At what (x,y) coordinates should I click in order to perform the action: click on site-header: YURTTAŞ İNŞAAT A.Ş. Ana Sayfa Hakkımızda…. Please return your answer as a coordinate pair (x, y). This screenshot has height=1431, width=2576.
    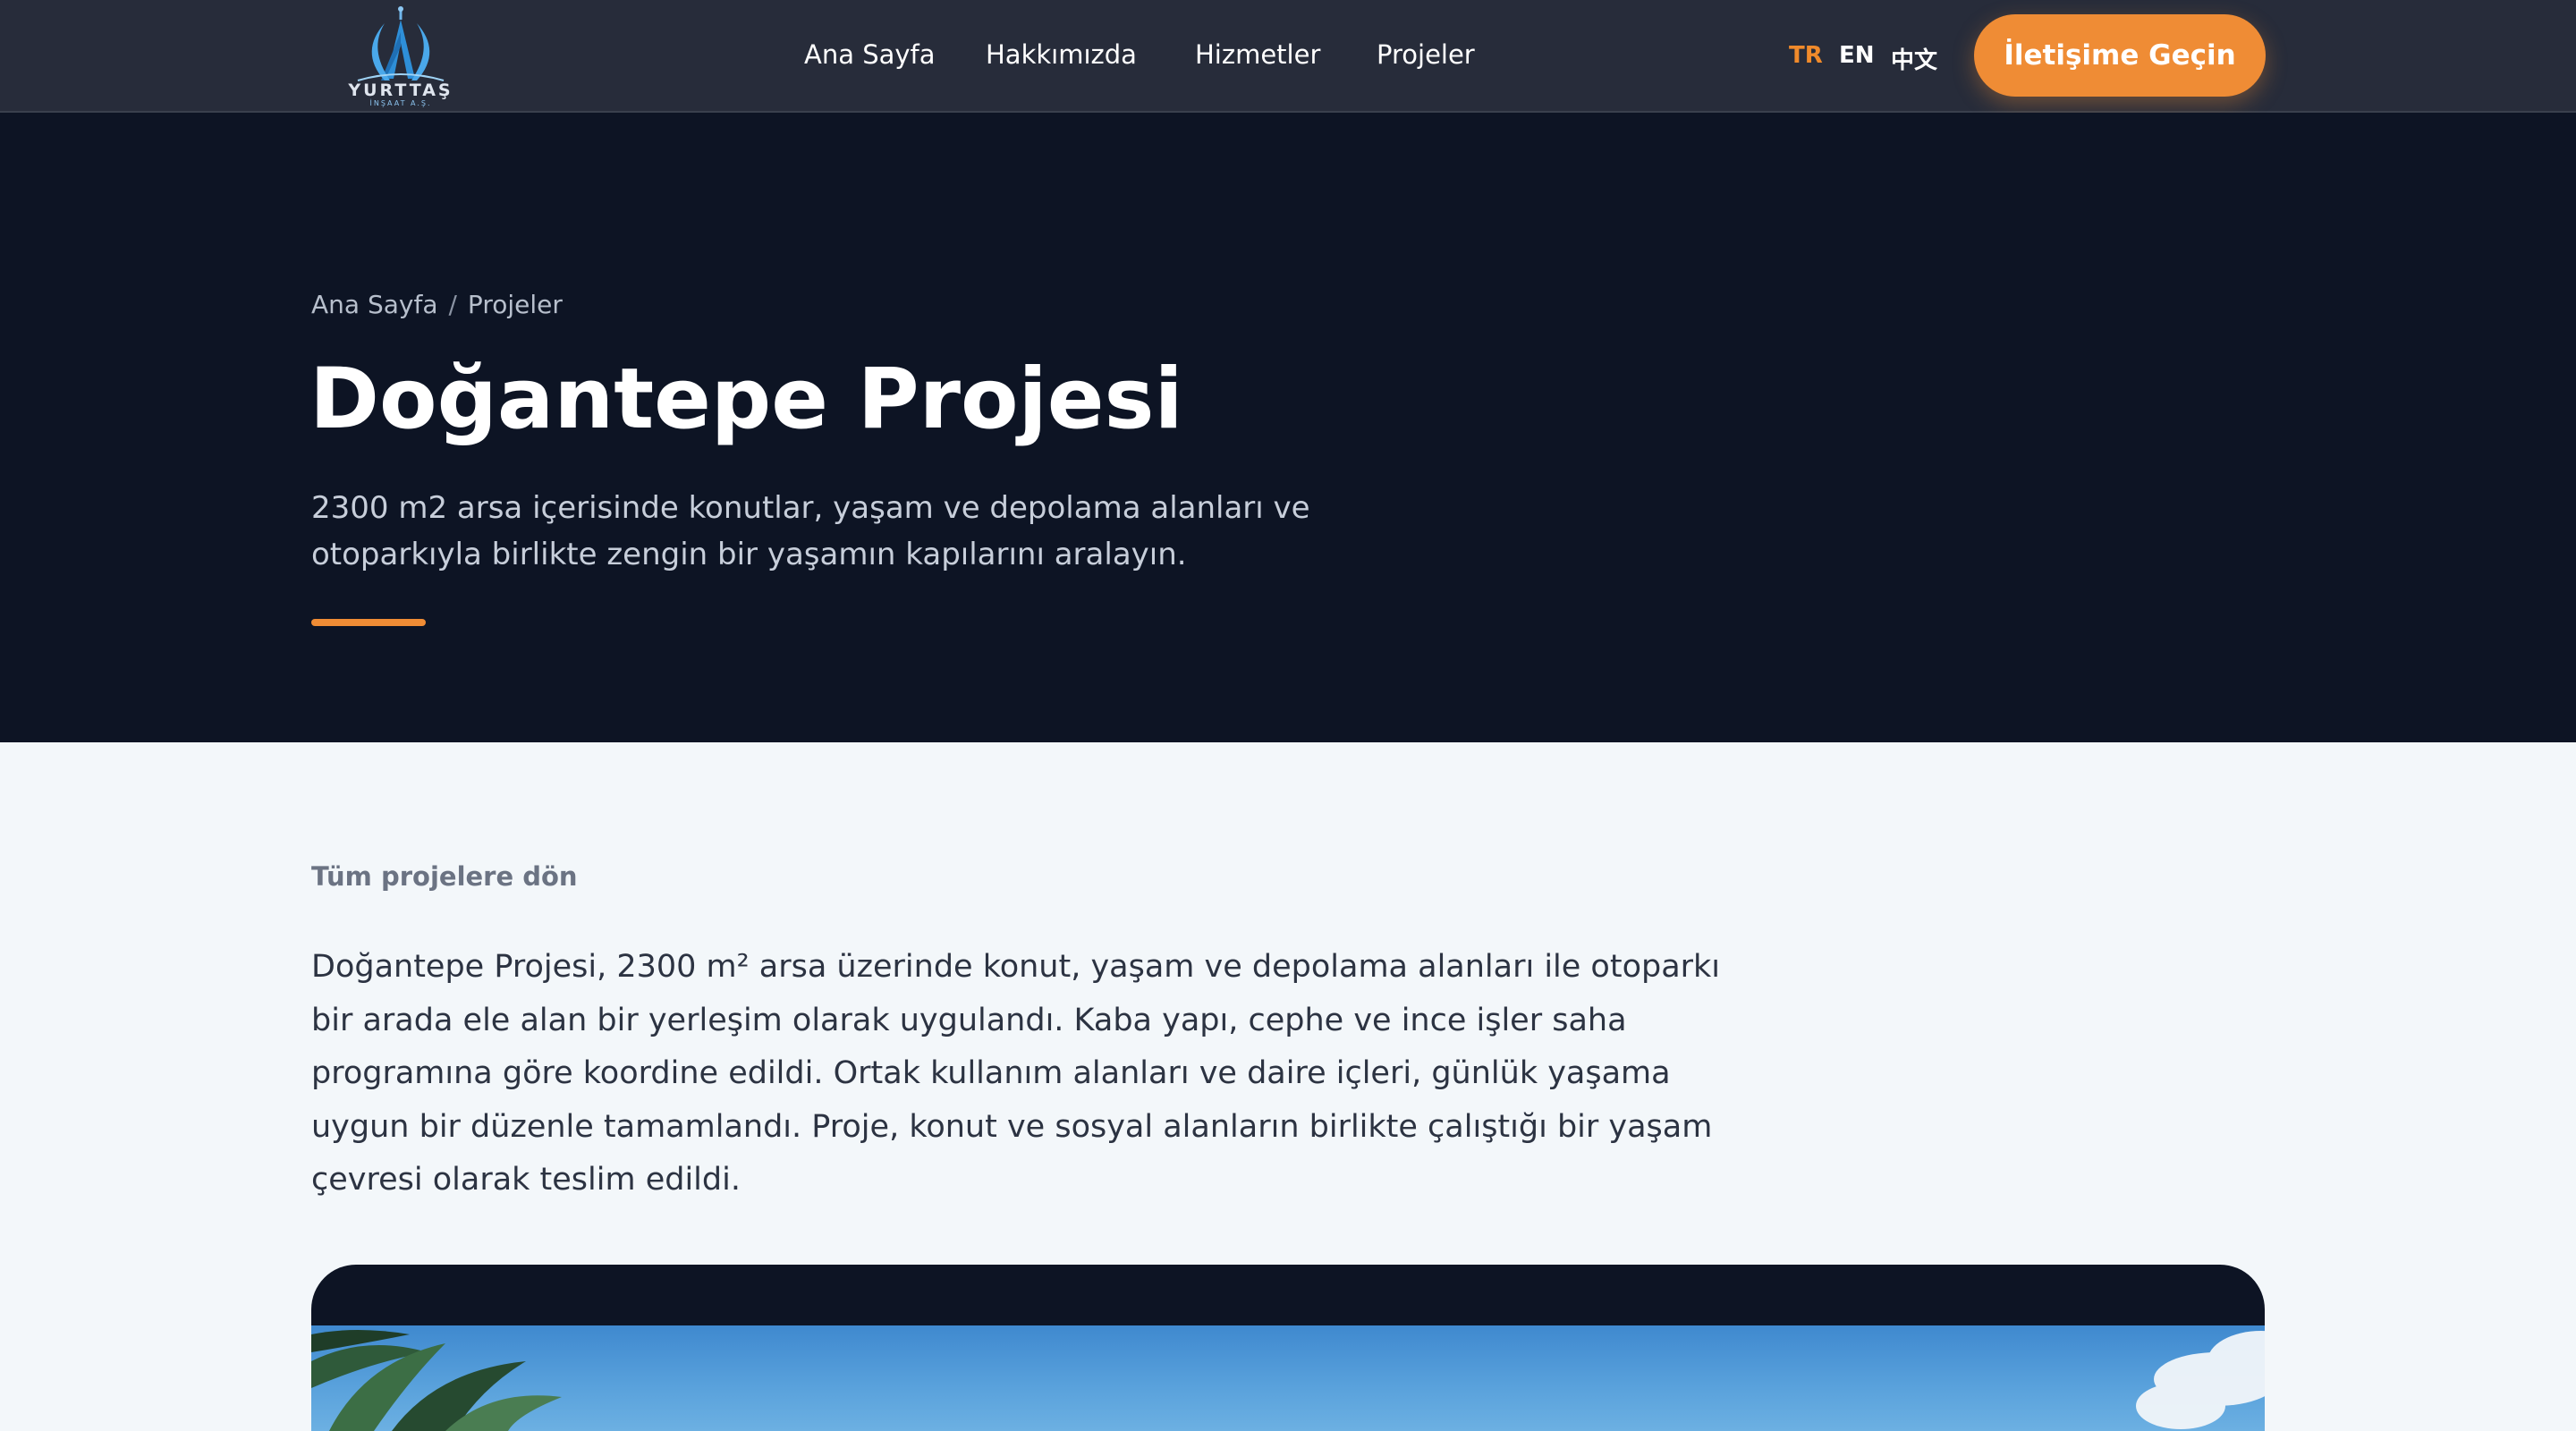
    Looking at the image, I should click on (1288, 57).